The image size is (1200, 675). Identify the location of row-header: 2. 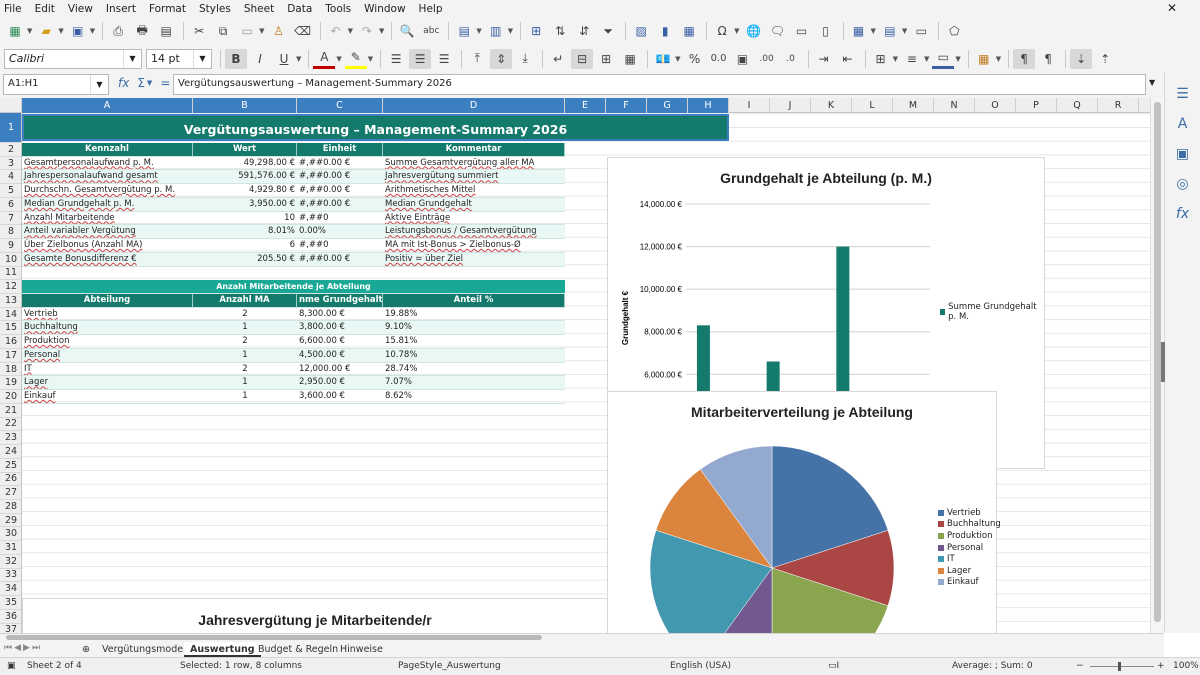
(10, 150).